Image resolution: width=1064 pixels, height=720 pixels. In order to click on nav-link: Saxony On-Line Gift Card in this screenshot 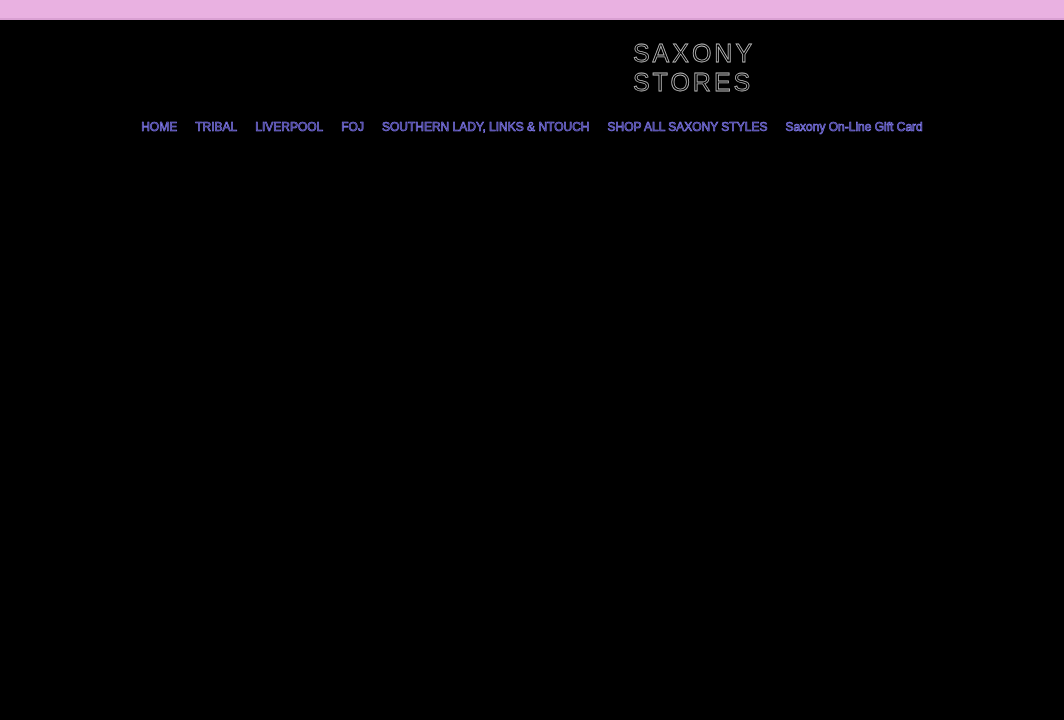, I will do `click(854, 127)`.